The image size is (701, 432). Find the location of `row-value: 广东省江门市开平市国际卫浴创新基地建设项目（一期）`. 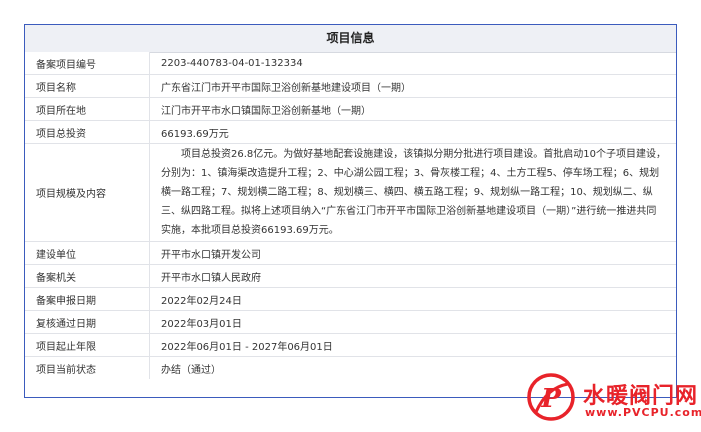

row-value: 广东省江门市开平市国际卫浴创新基地建设项目（一期） is located at coordinates (412, 86).